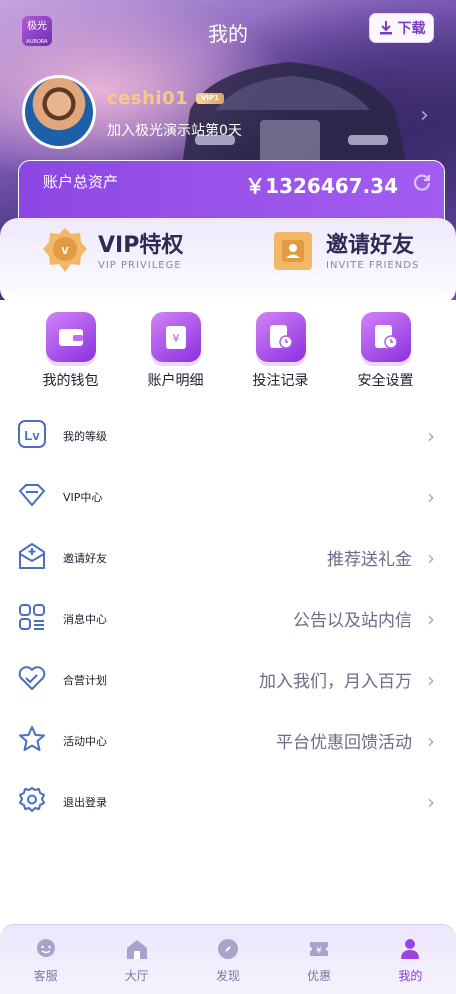  What do you see at coordinates (32, 556) in the screenshot?
I see `invite-icon` at bounding box center [32, 556].